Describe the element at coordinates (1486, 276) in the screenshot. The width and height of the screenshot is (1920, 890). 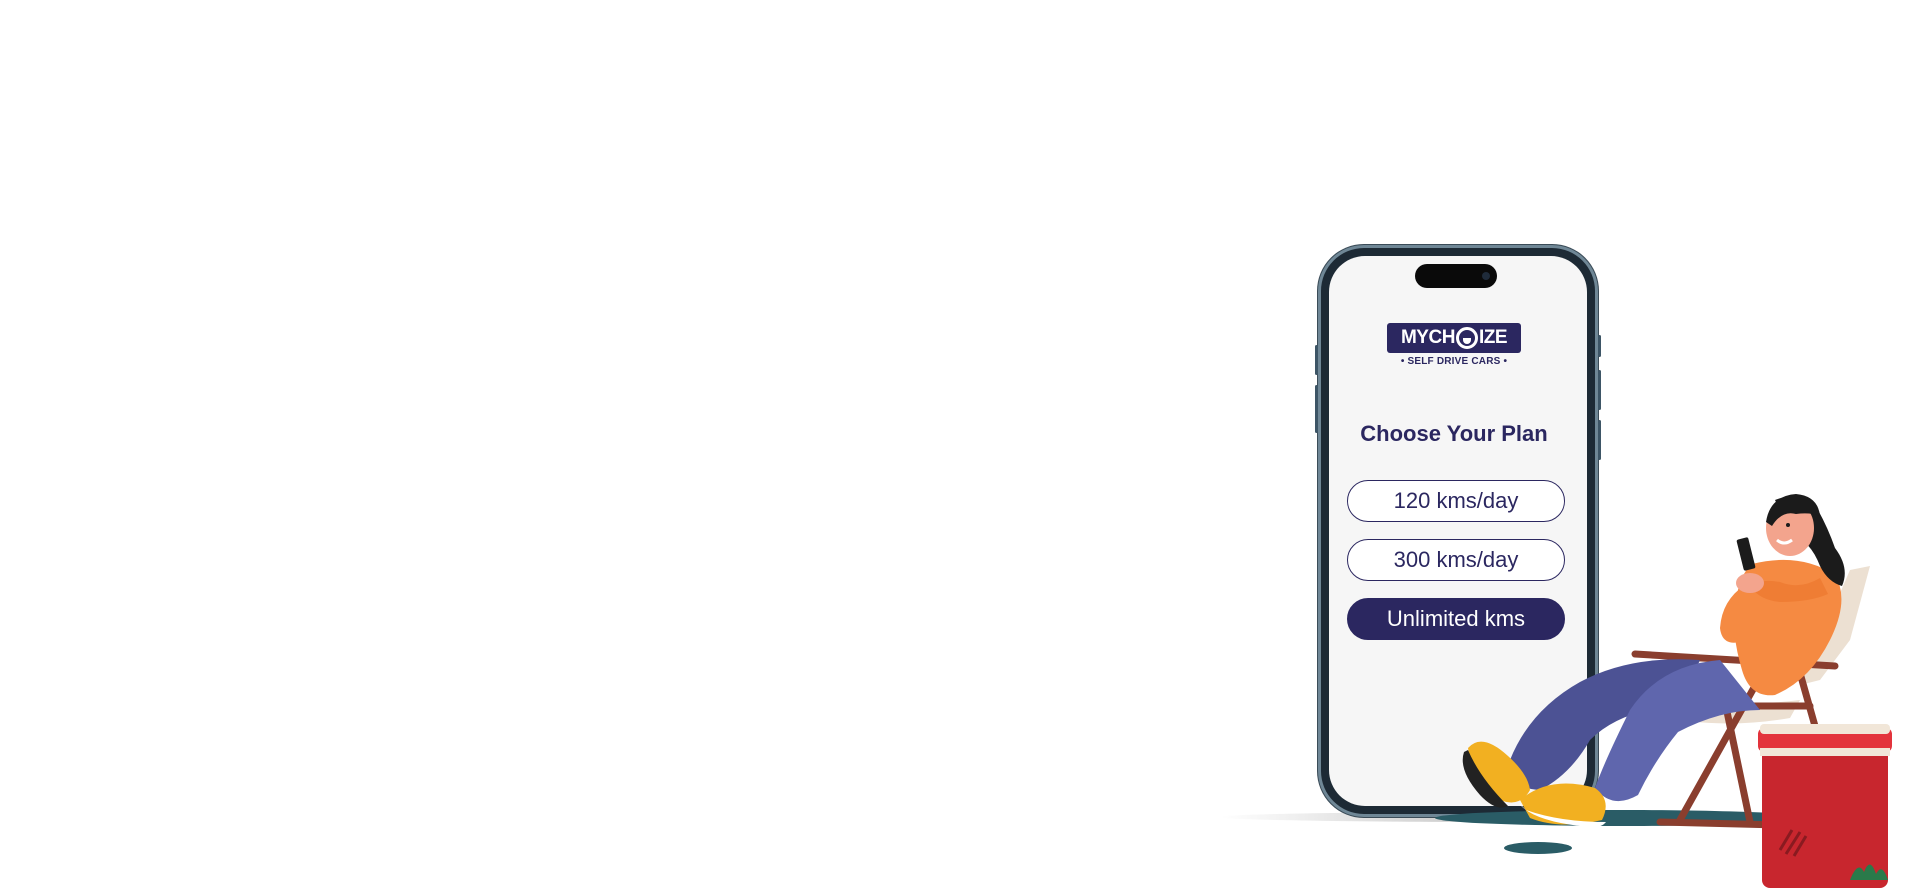
I see `camera-icon` at that location.